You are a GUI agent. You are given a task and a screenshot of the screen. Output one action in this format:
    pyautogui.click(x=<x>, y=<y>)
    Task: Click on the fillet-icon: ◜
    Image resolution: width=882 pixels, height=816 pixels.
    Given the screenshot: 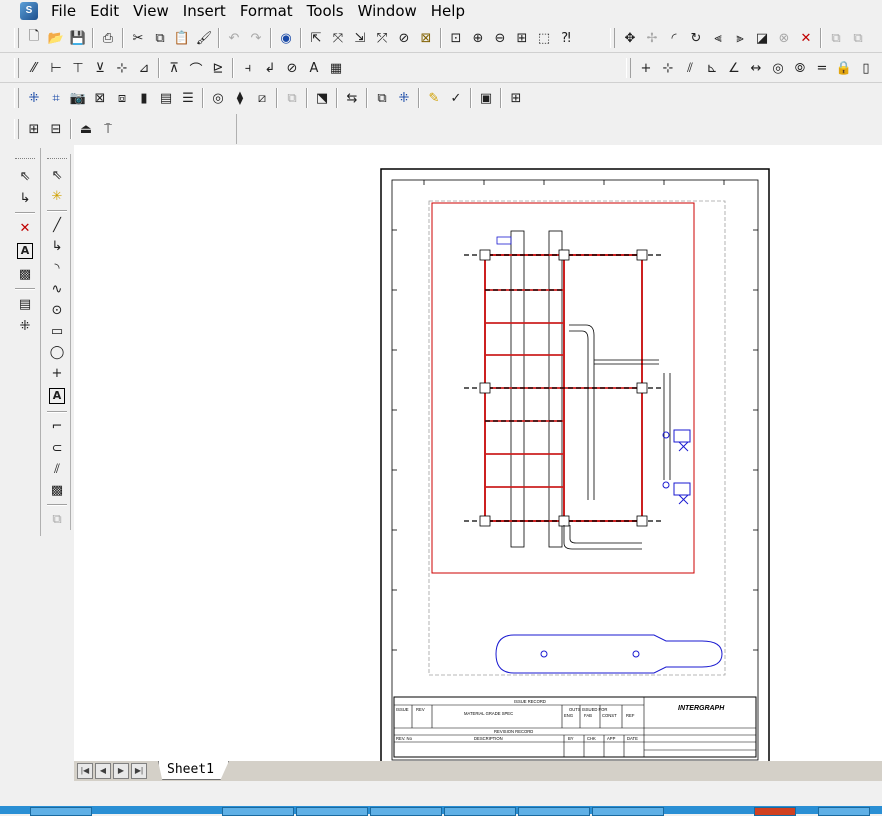 What is the action you would take?
    pyautogui.click(x=674, y=38)
    